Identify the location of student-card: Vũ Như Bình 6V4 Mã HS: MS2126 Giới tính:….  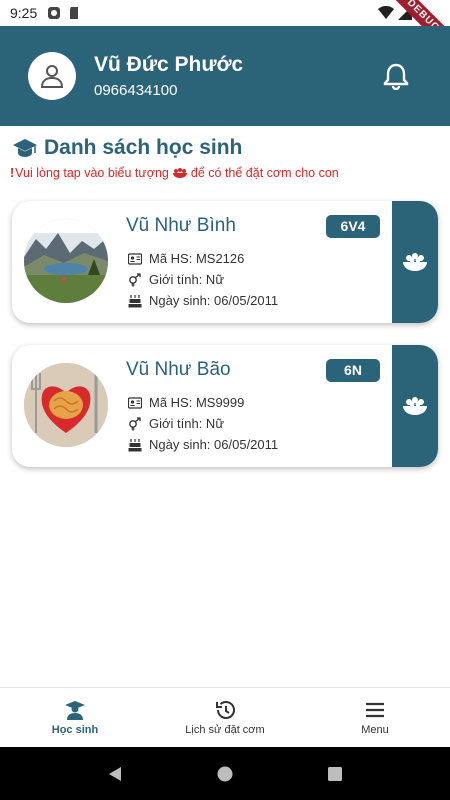
(225, 262).